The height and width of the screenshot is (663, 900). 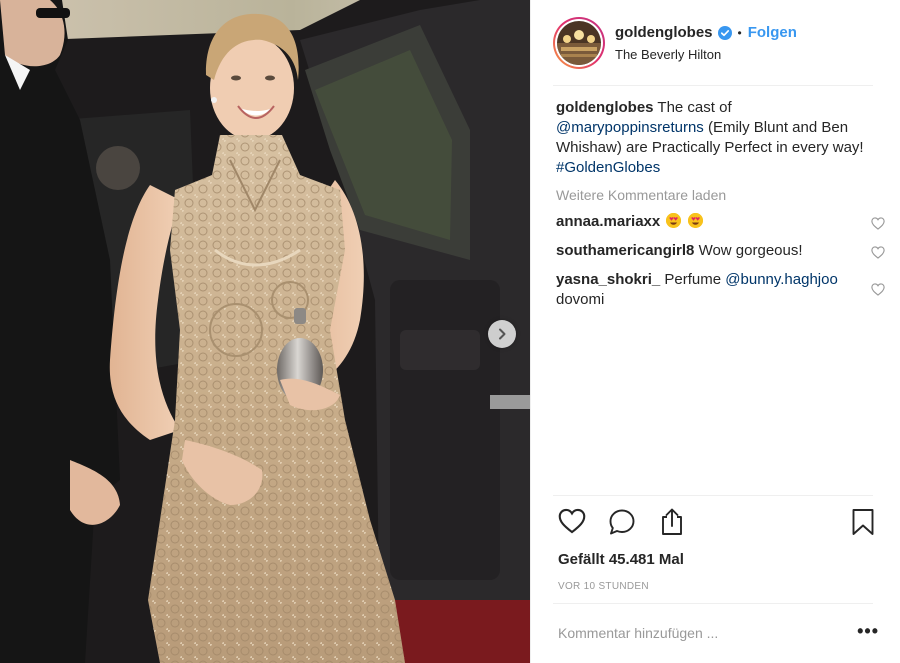 What do you see at coordinates (630, 127) in the screenshot?
I see `caption-mention-link: @marypoppinsreturns` at bounding box center [630, 127].